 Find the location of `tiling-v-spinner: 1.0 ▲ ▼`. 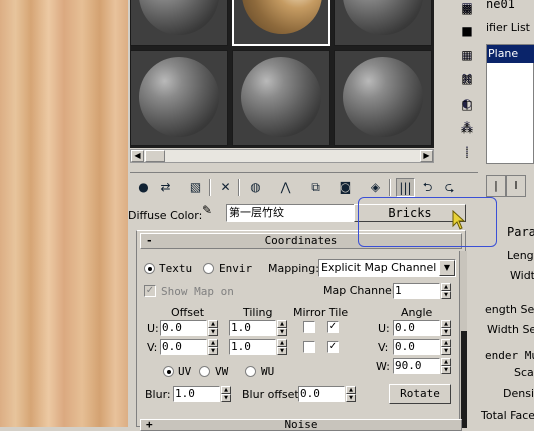

tiling-v-spinner: 1.0 ▲ ▼ is located at coordinates (259, 347).